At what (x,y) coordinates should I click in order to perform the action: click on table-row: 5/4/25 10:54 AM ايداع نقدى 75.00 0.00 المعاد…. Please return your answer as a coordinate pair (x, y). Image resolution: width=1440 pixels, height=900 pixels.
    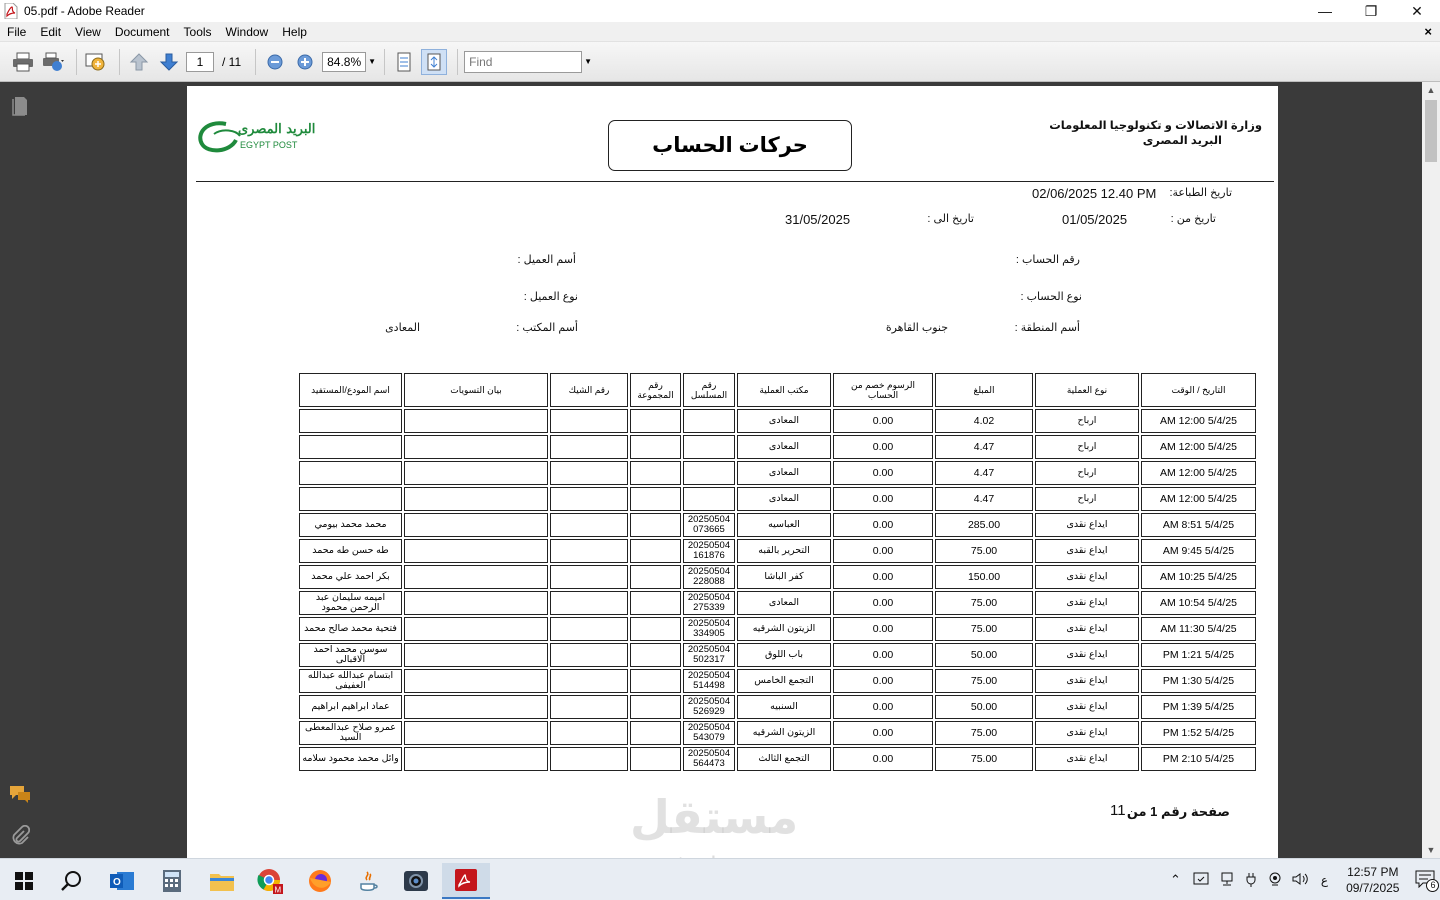
    Looking at the image, I should click on (777, 603).